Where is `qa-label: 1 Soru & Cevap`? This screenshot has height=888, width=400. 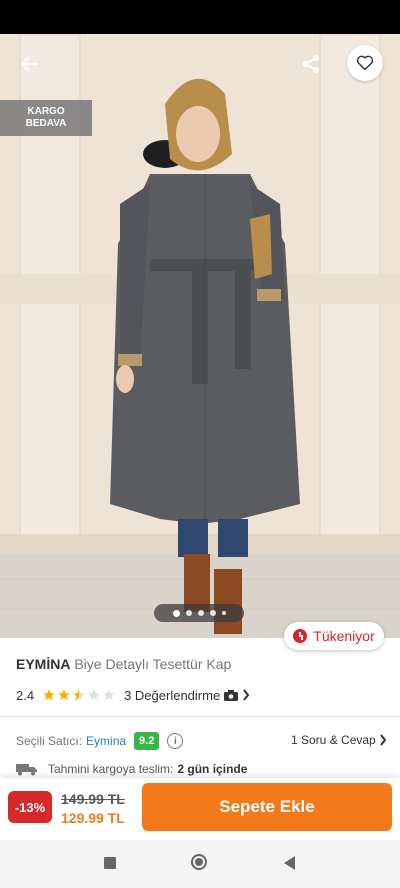 qa-label: 1 Soru & Cevap is located at coordinates (333, 740).